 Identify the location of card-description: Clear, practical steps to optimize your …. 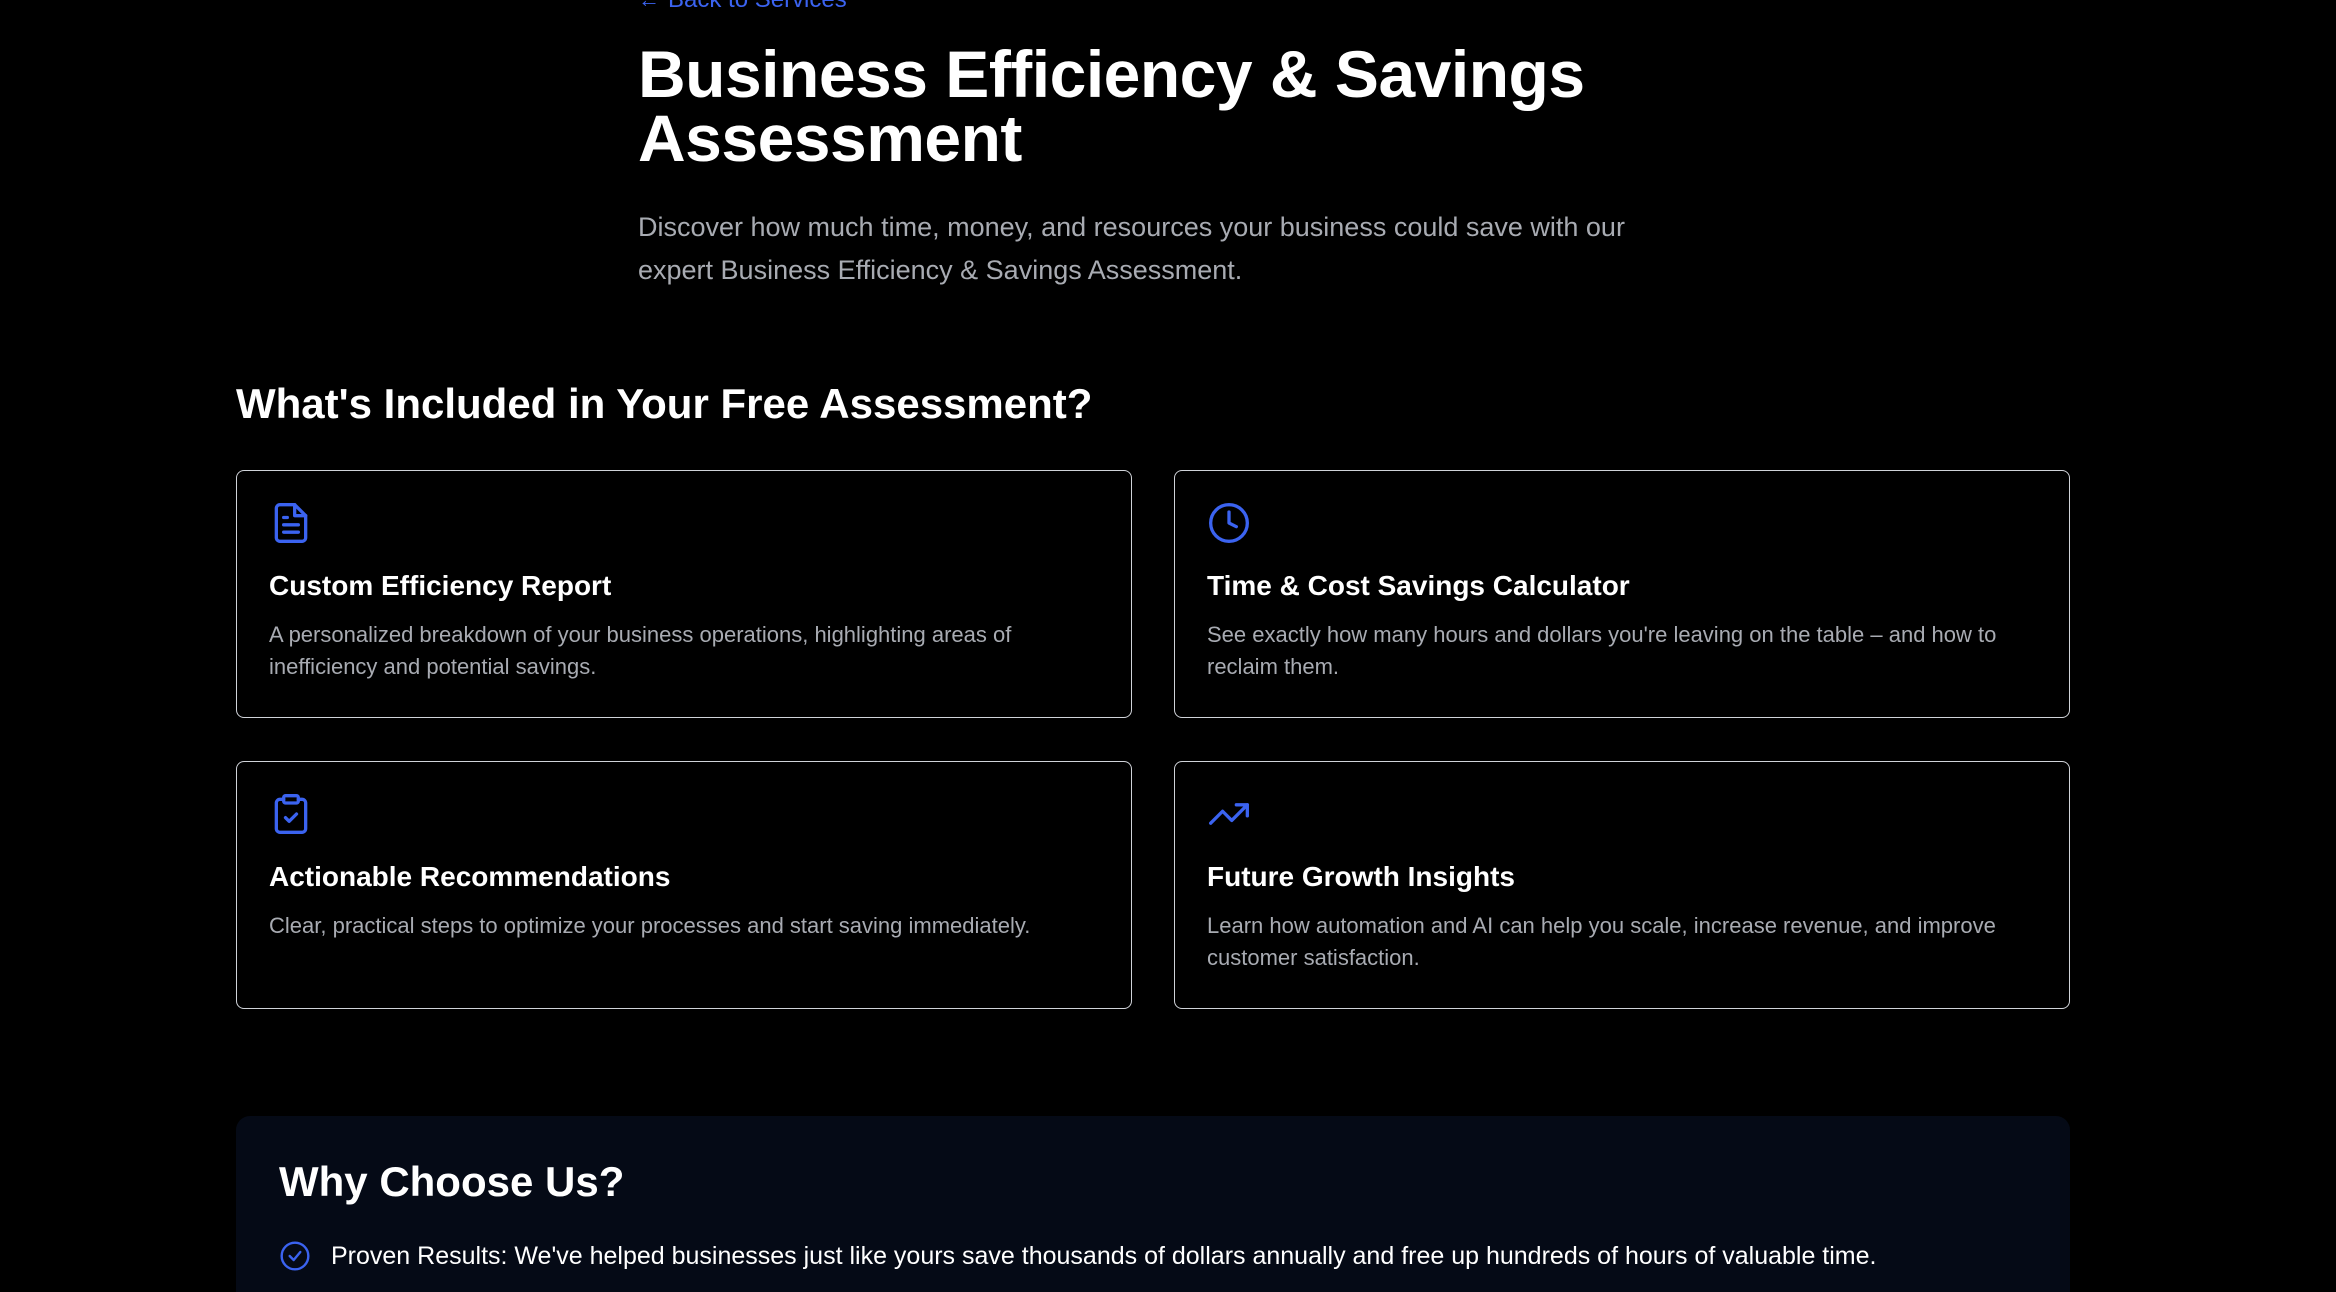
(650, 925).